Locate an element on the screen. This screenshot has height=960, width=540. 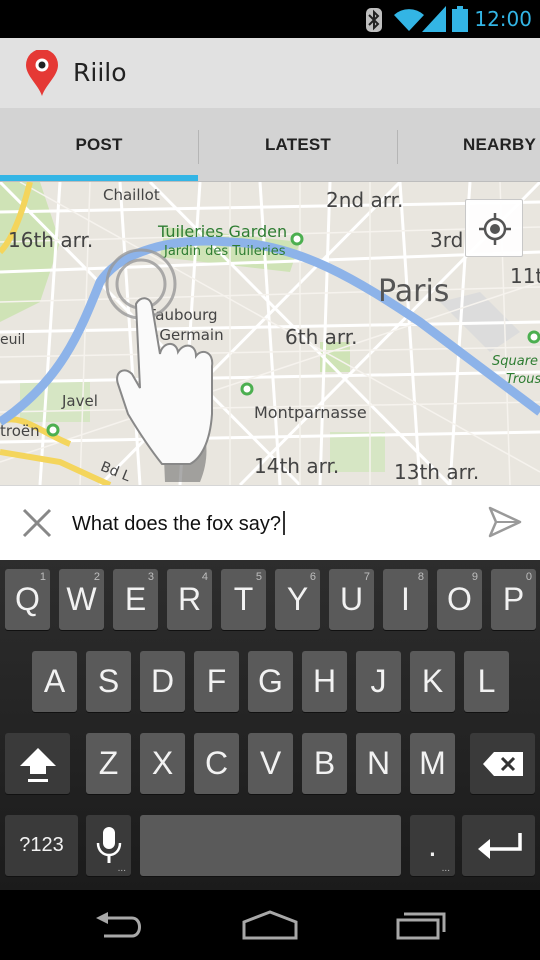
key-w: W2 is located at coordinates (81, 599).